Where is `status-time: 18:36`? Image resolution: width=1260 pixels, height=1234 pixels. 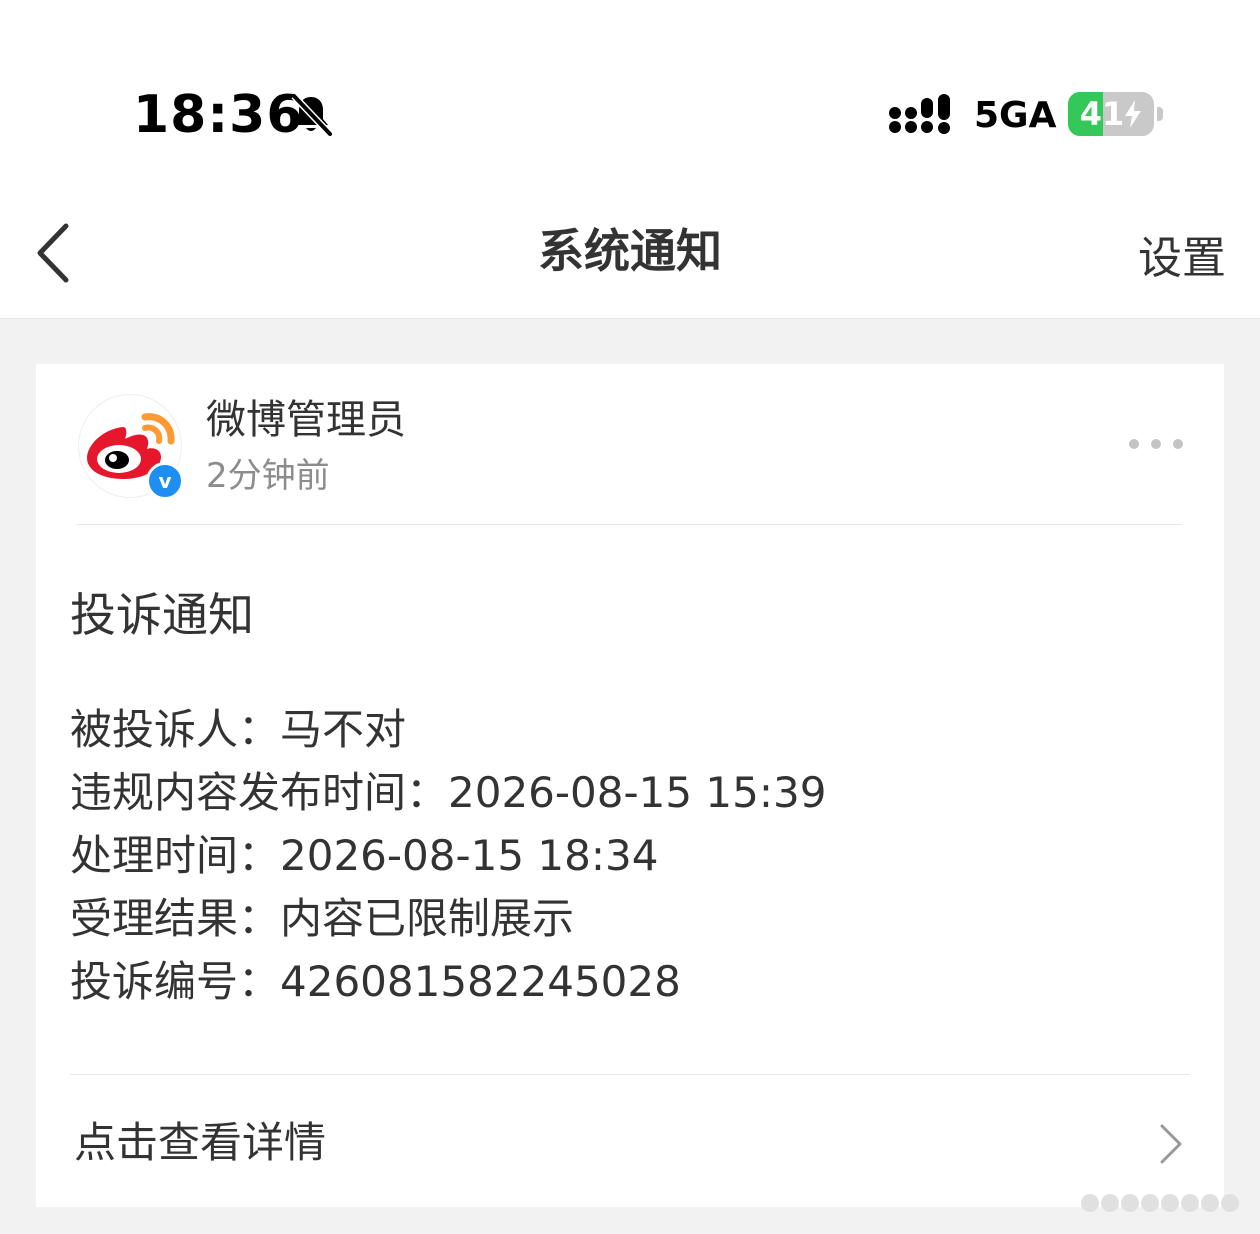 status-time: 18:36 is located at coordinates (218, 115).